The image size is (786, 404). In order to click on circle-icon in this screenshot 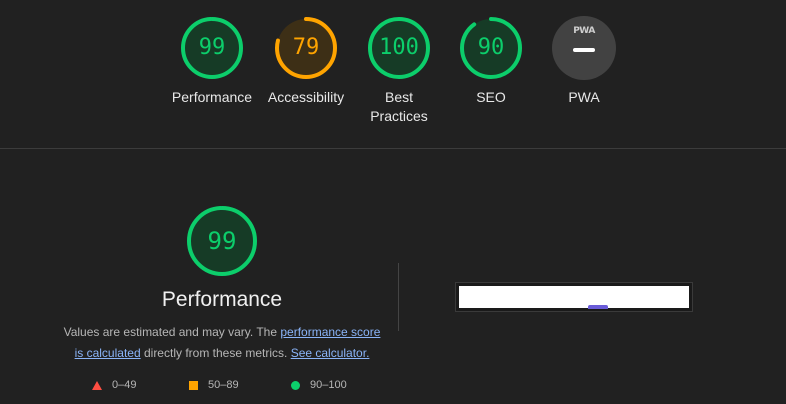, I will do `click(295, 385)`.